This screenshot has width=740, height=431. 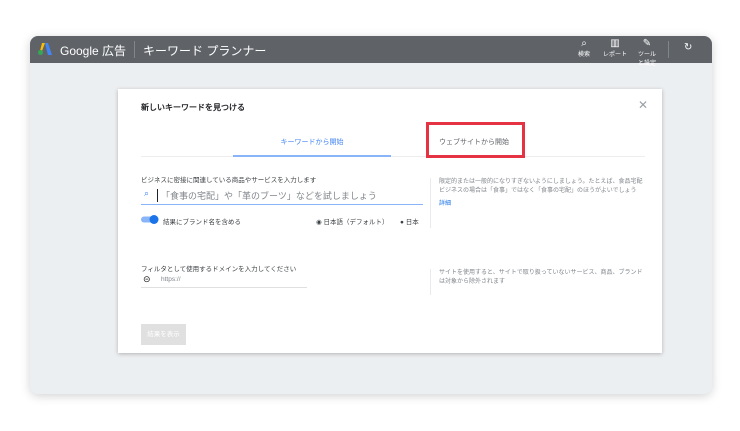 I want to click on page-title: キーワード プランナー, so click(x=205, y=51).